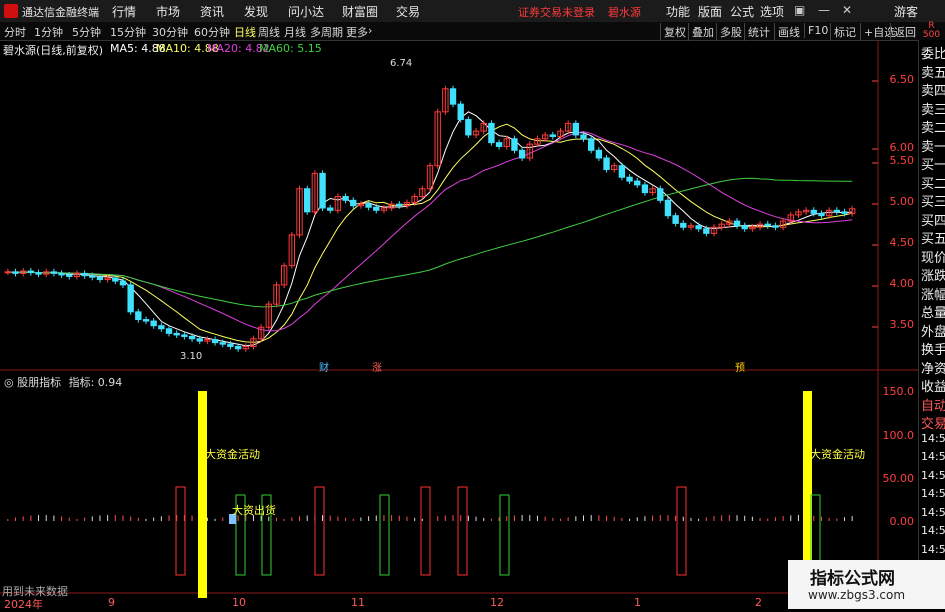 Image resolution: width=945 pixels, height=612 pixels. Describe the element at coordinates (401, 63) in the screenshot. I see `high-price-label: 6.74` at that location.